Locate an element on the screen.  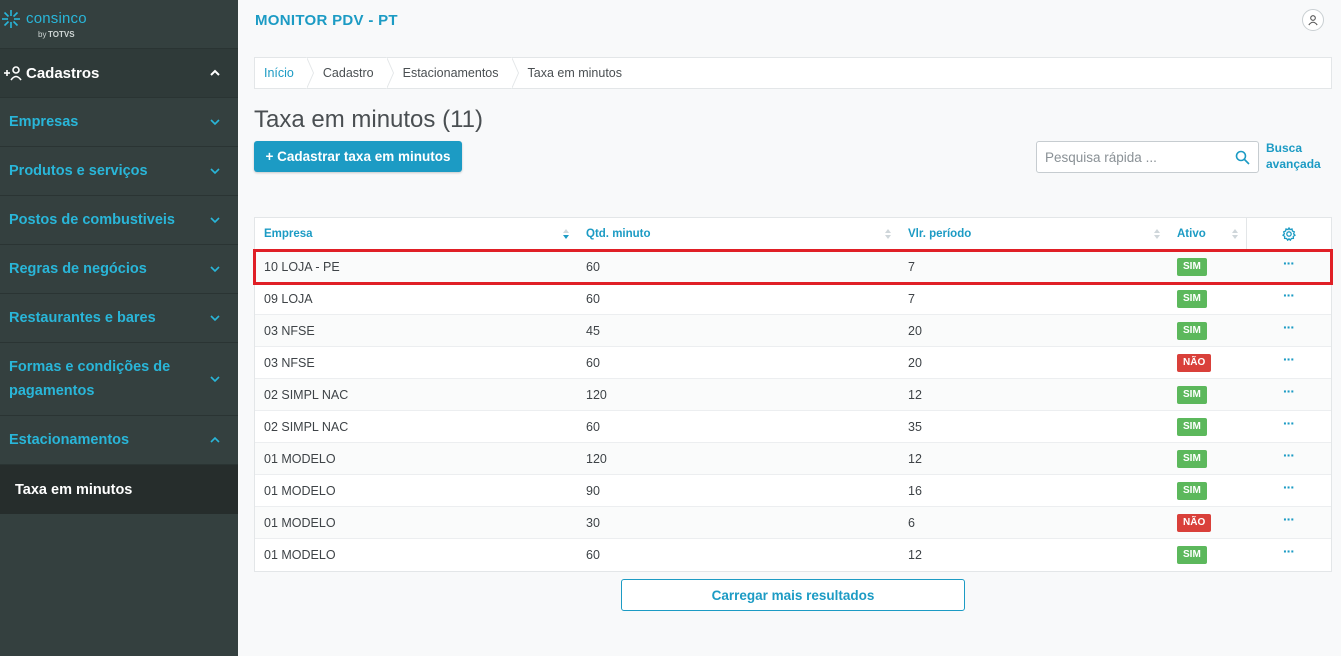
table-row: 01 MODELO 90 16 SIM ··· is located at coordinates (793, 491).